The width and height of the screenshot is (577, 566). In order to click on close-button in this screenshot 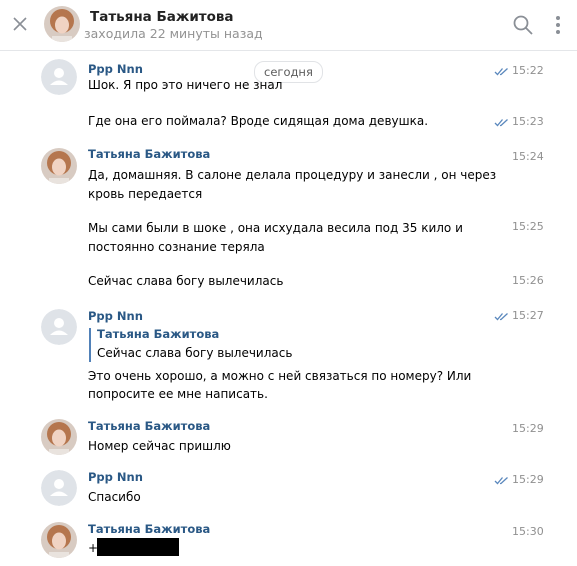, I will do `click(20, 24)`.